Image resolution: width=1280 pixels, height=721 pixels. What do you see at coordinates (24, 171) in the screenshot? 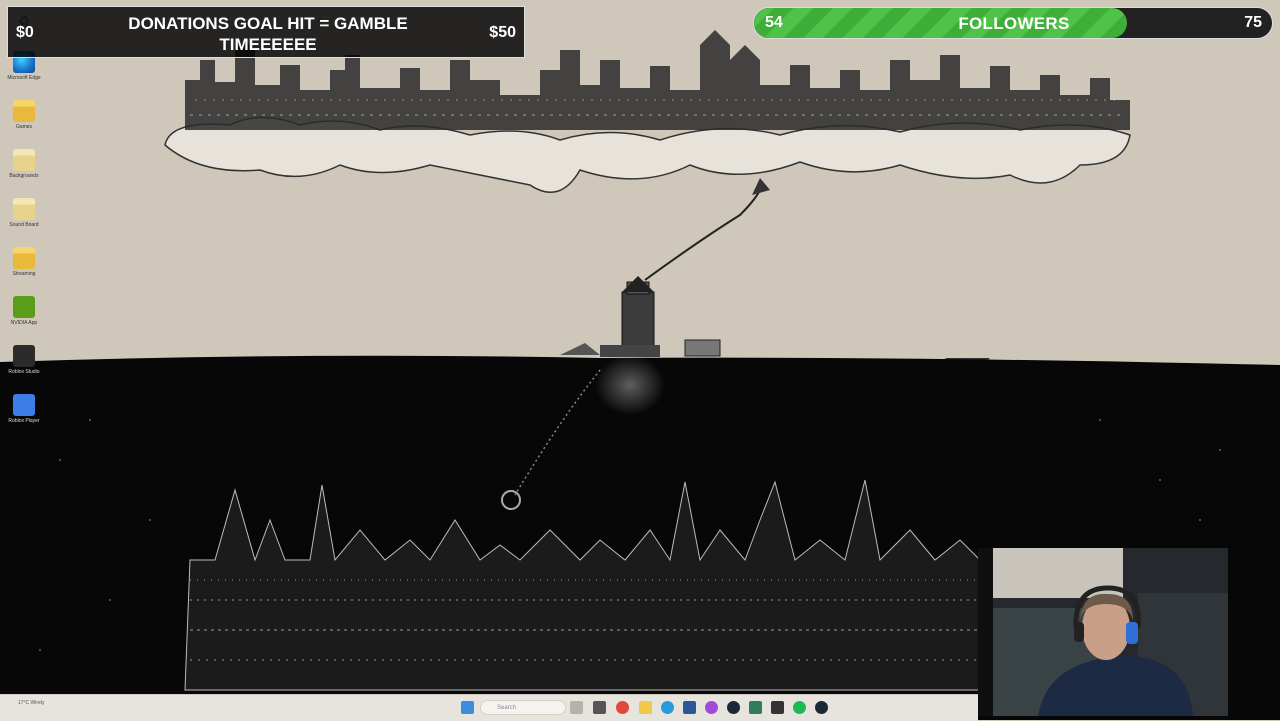
I see `desktop-icon-backgrounds: Backgrounds` at bounding box center [24, 171].